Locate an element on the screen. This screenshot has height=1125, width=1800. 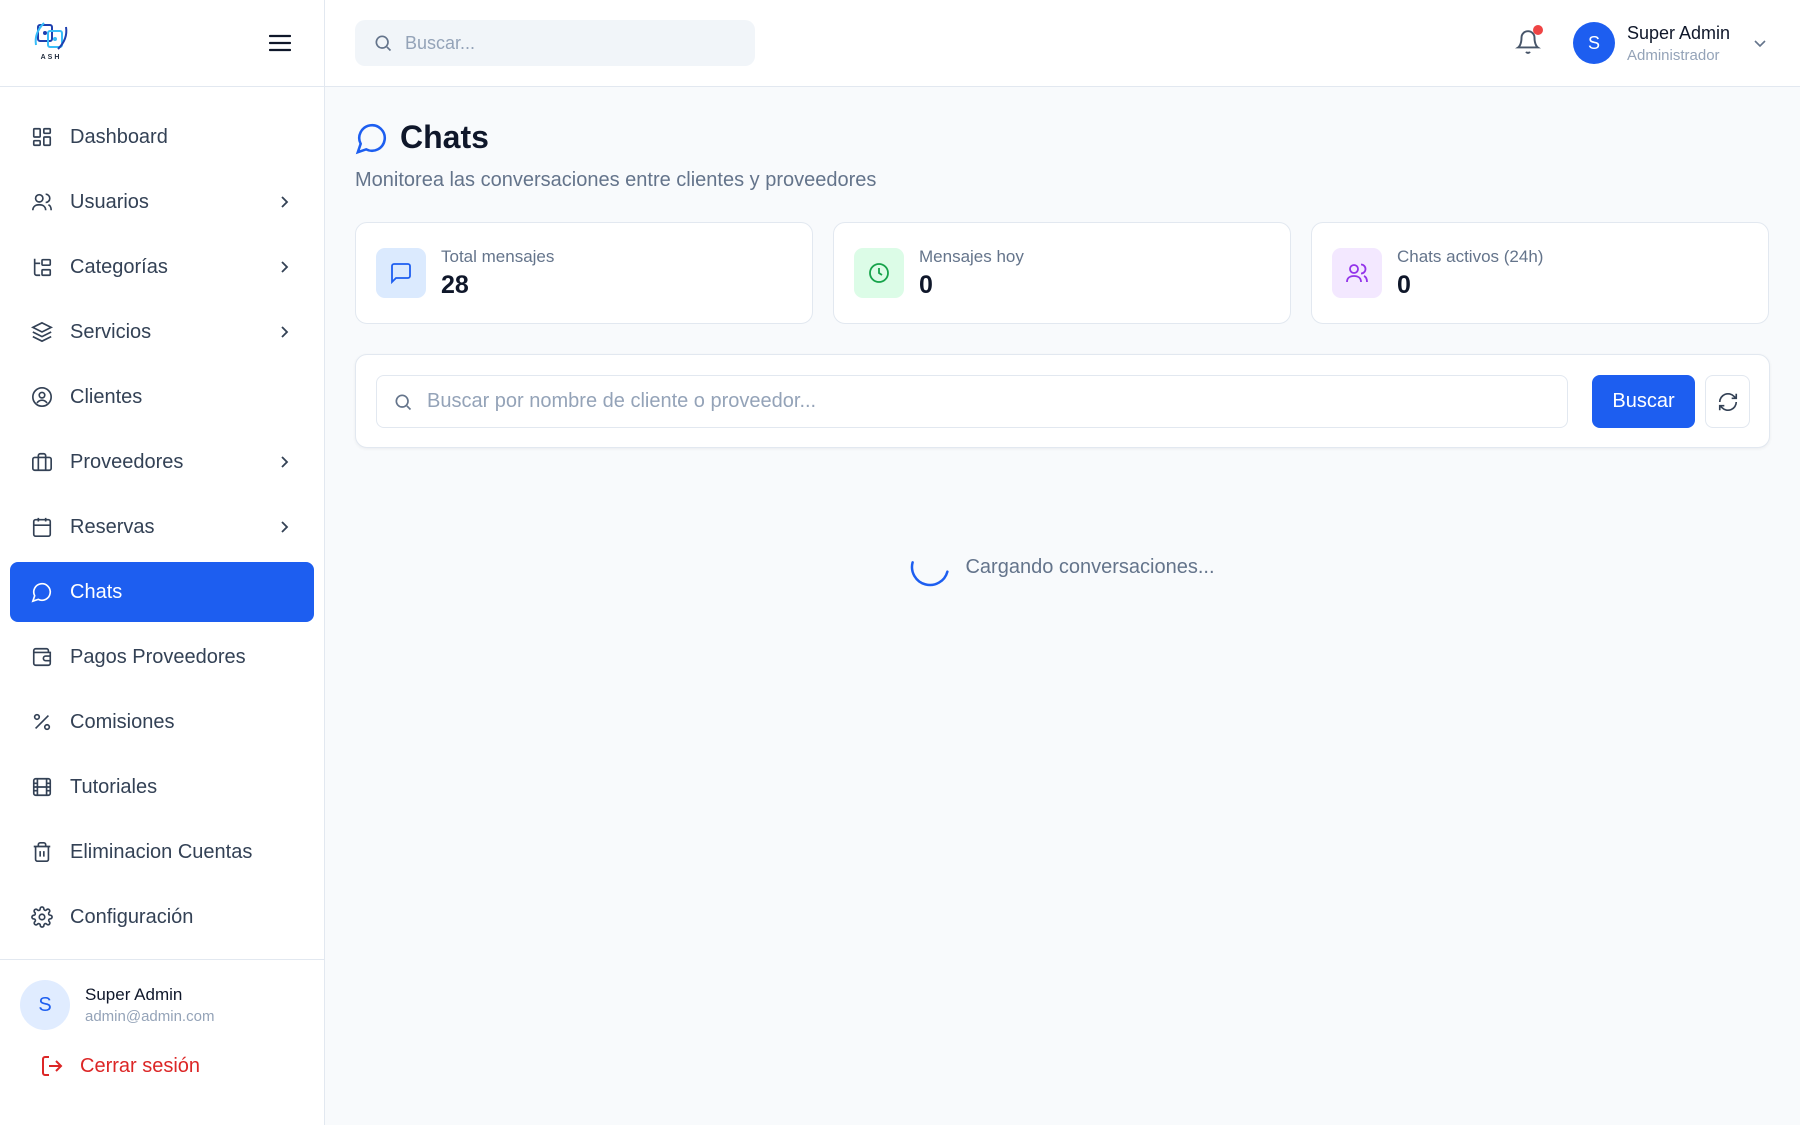
hamburger-icon is located at coordinates (280, 43).